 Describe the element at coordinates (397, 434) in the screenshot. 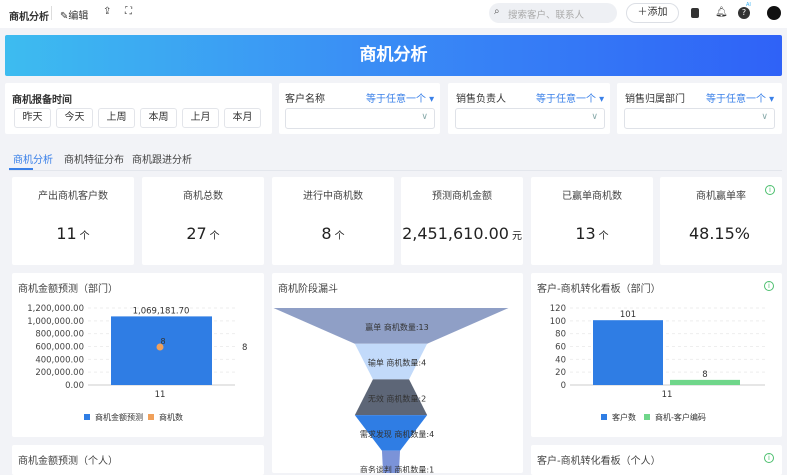

I see `funnel-label: 需求发现 商机数量:4` at that location.